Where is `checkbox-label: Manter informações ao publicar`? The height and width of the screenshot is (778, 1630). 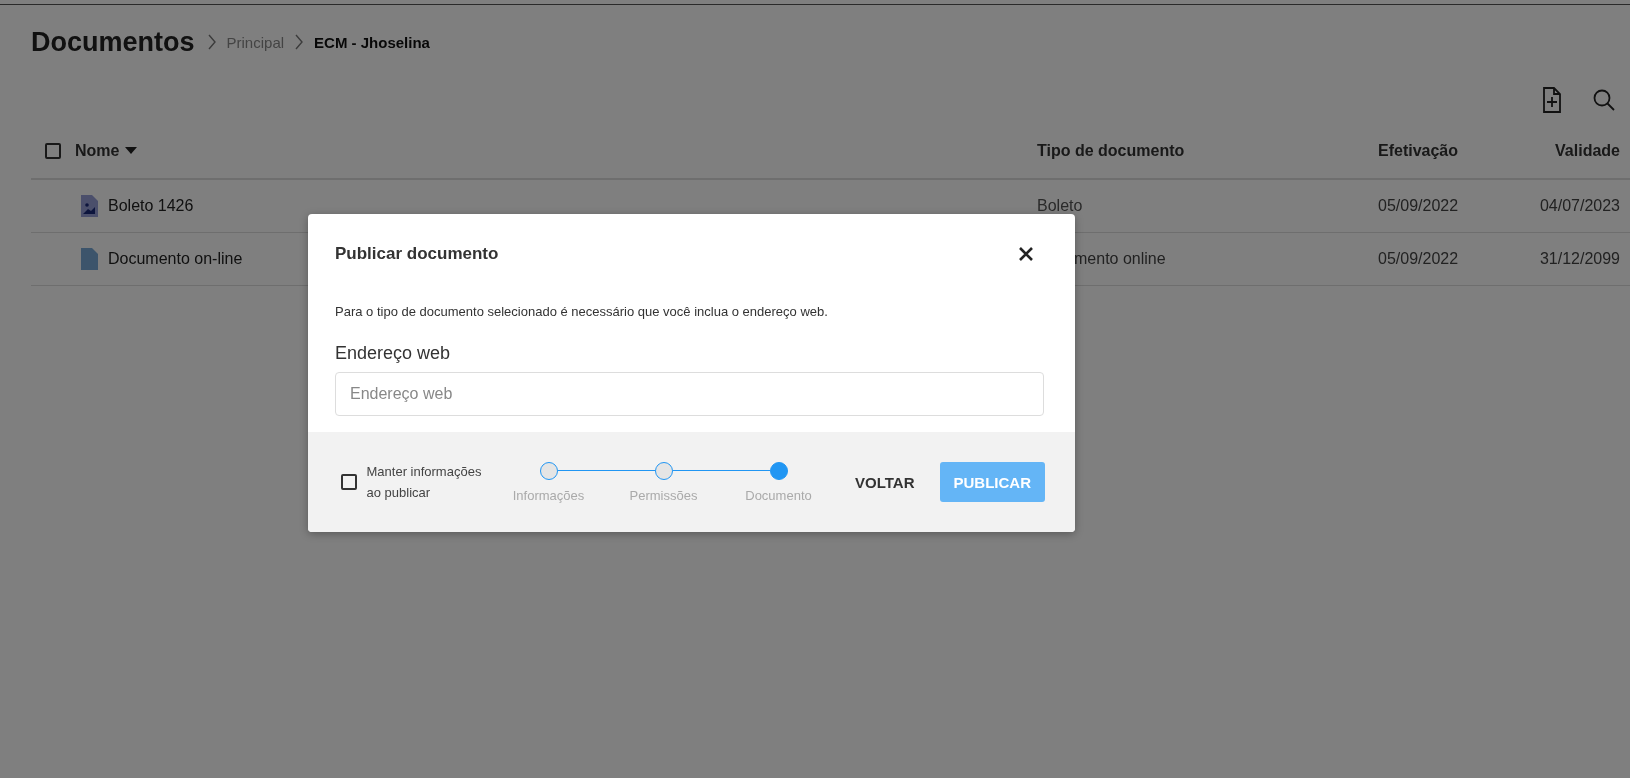 checkbox-label: Manter informações ao publicar is located at coordinates (424, 482).